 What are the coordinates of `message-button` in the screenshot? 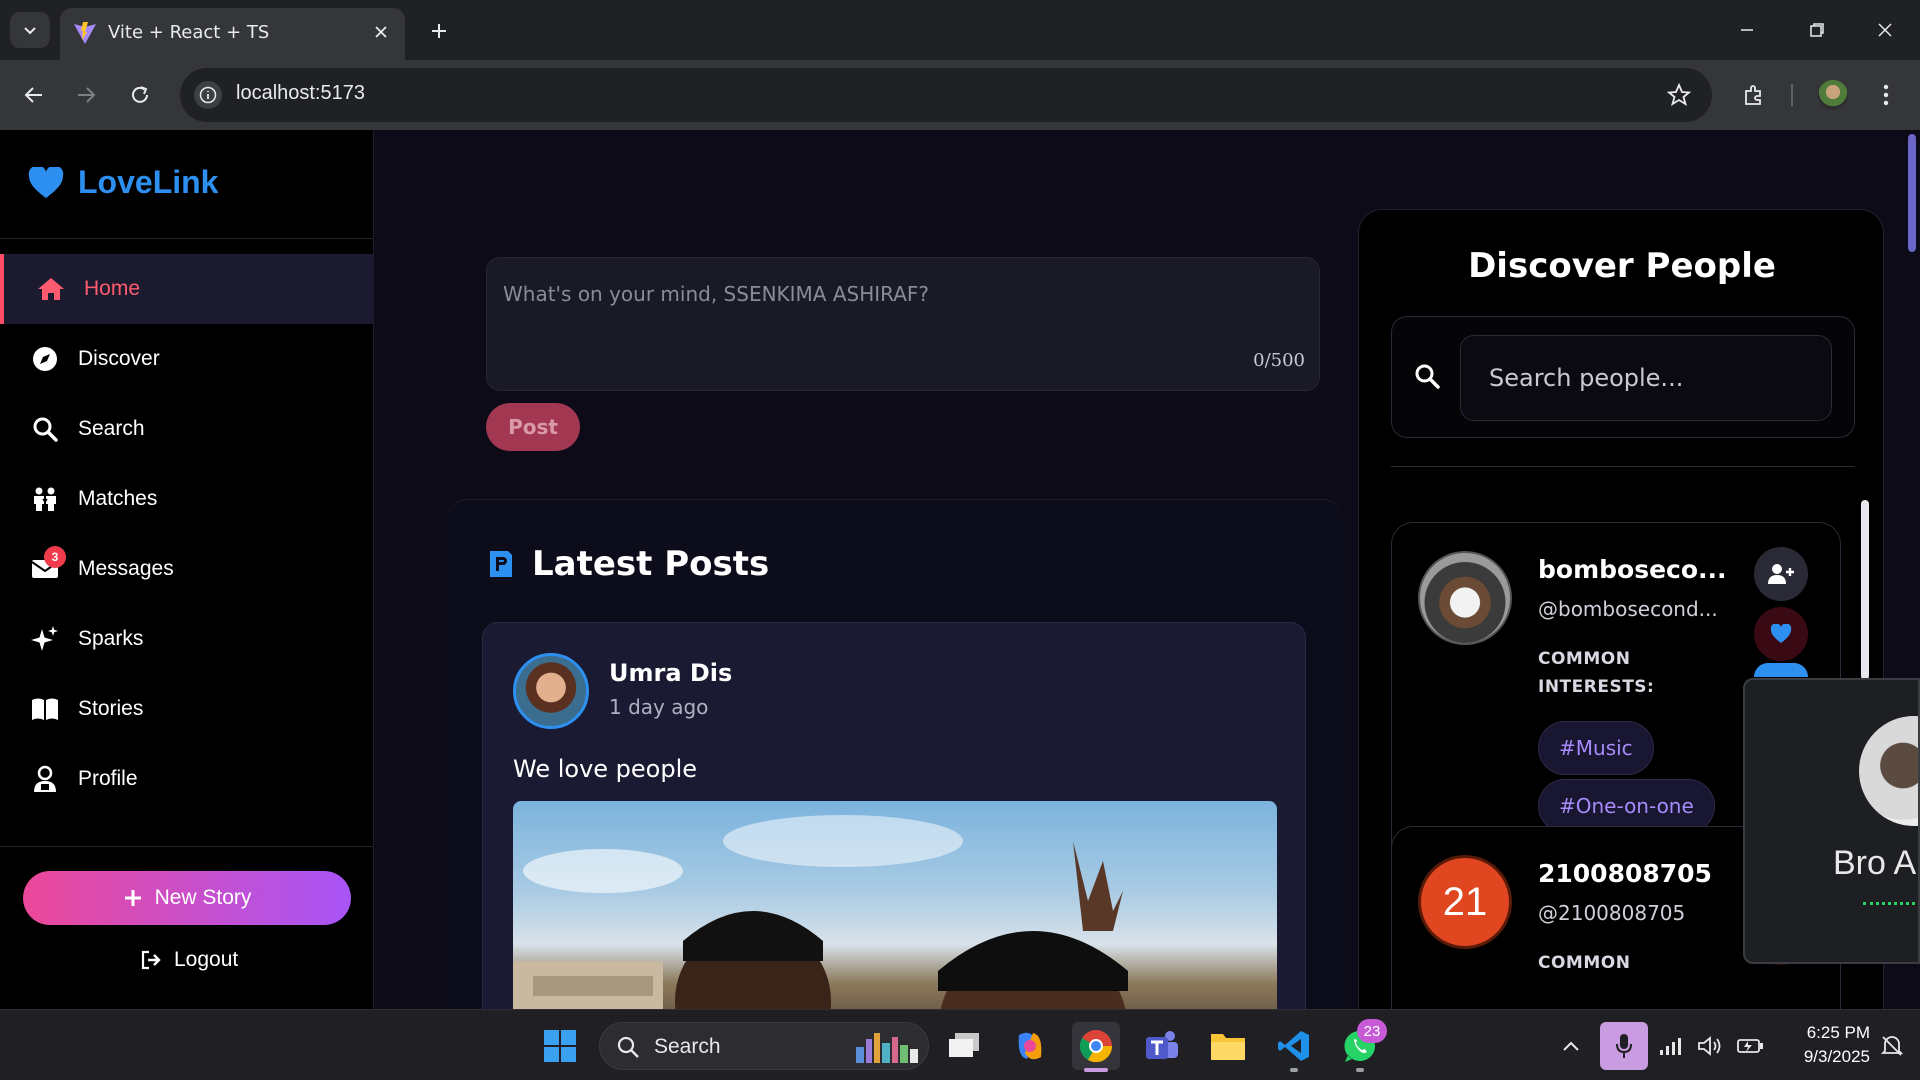 It's located at (1781, 670).